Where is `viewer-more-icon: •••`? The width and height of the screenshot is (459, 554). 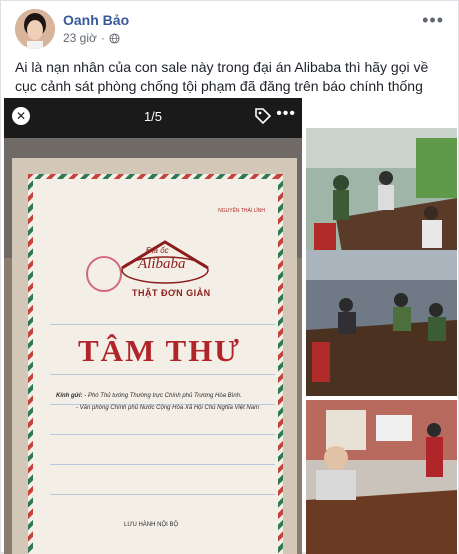
viewer-more-icon: ••• is located at coordinates (286, 114).